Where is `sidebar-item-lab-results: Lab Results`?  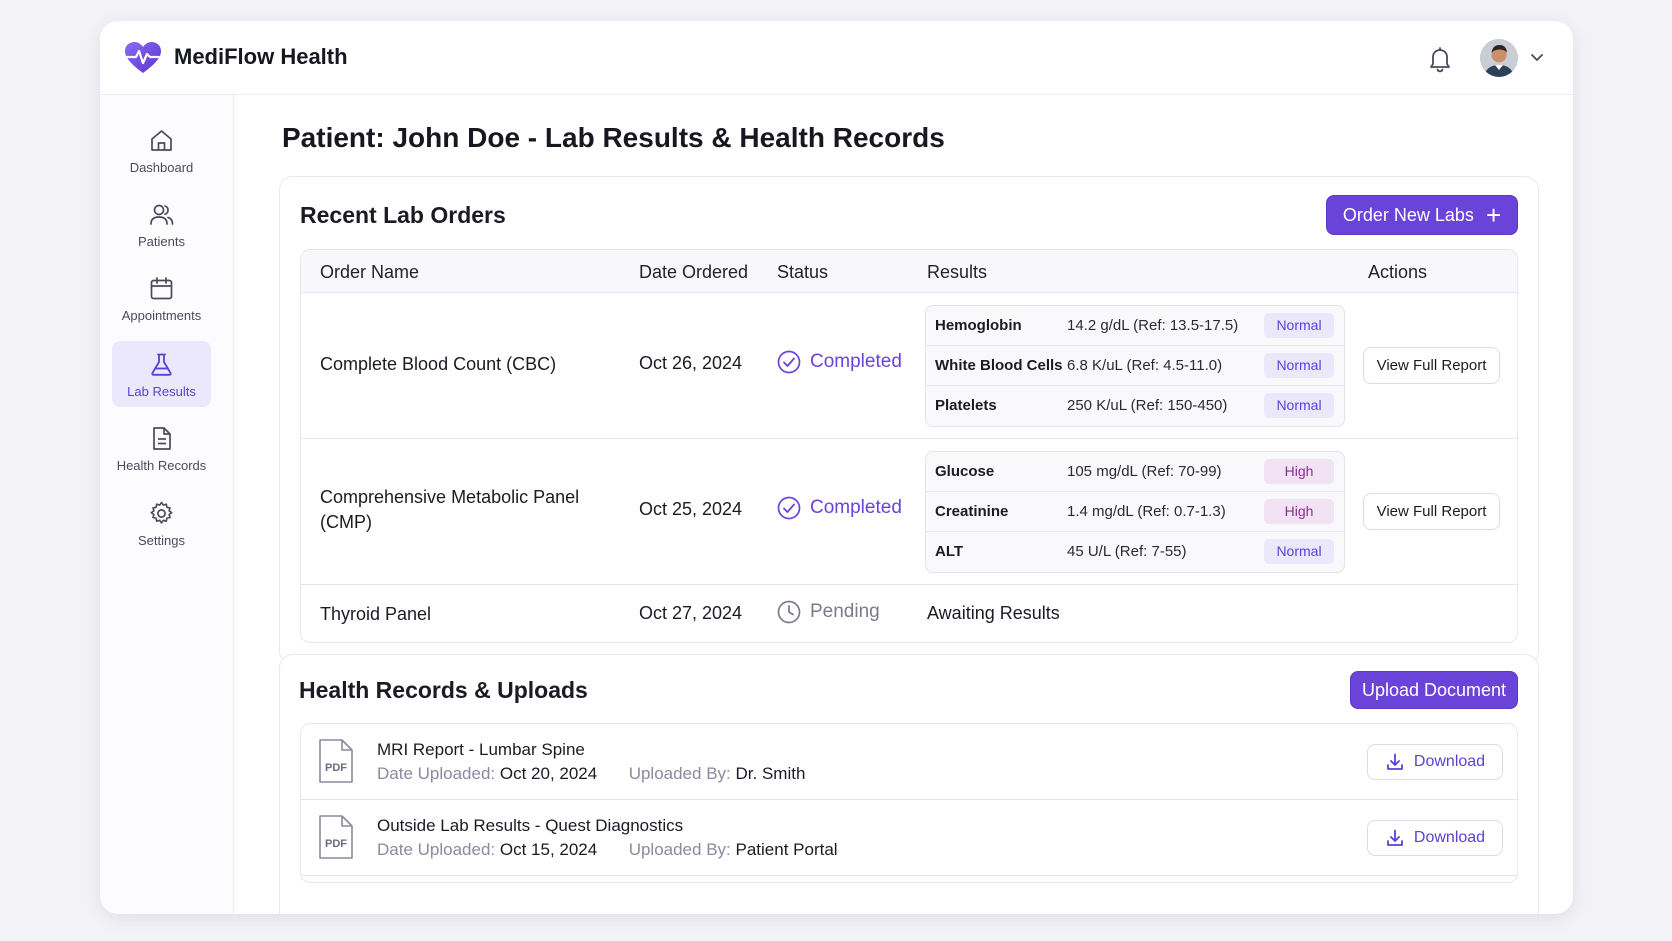
sidebar-item-lab-results: Lab Results is located at coordinates (161, 374).